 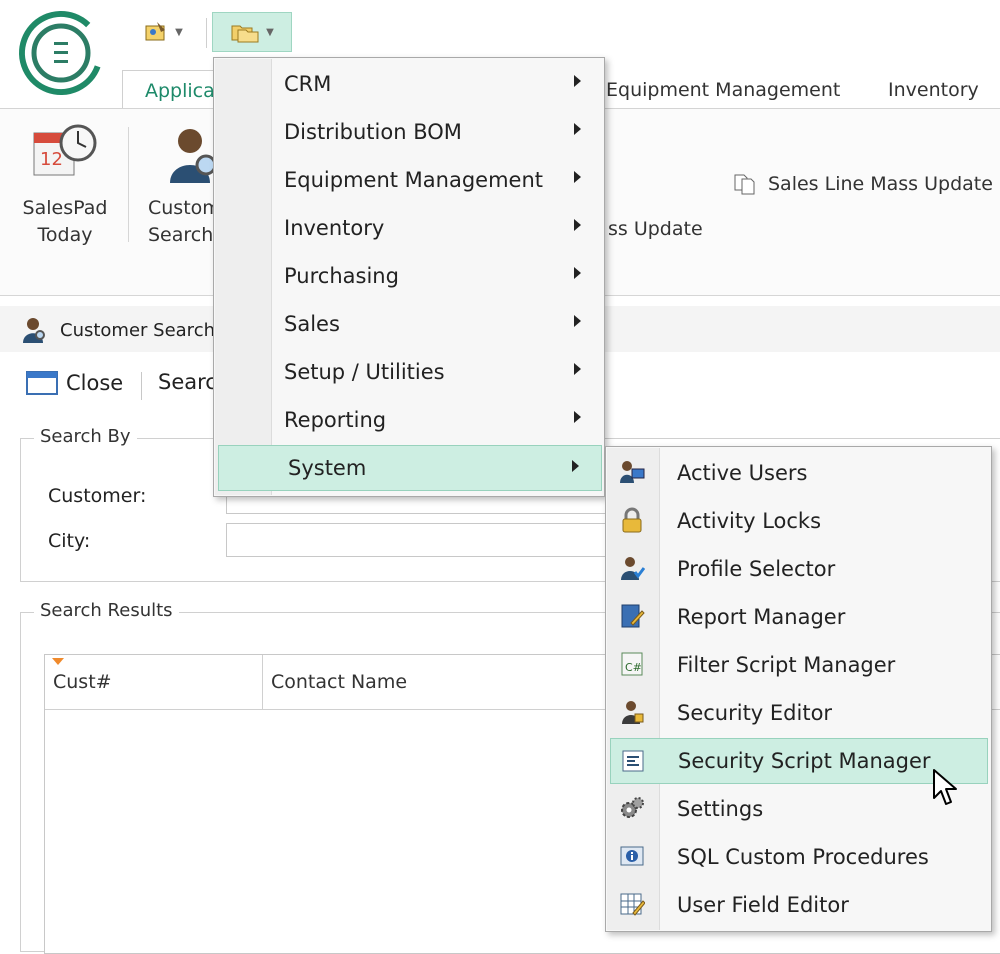 I want to click on customer-label: Customer:, so click(x=97, y=496).